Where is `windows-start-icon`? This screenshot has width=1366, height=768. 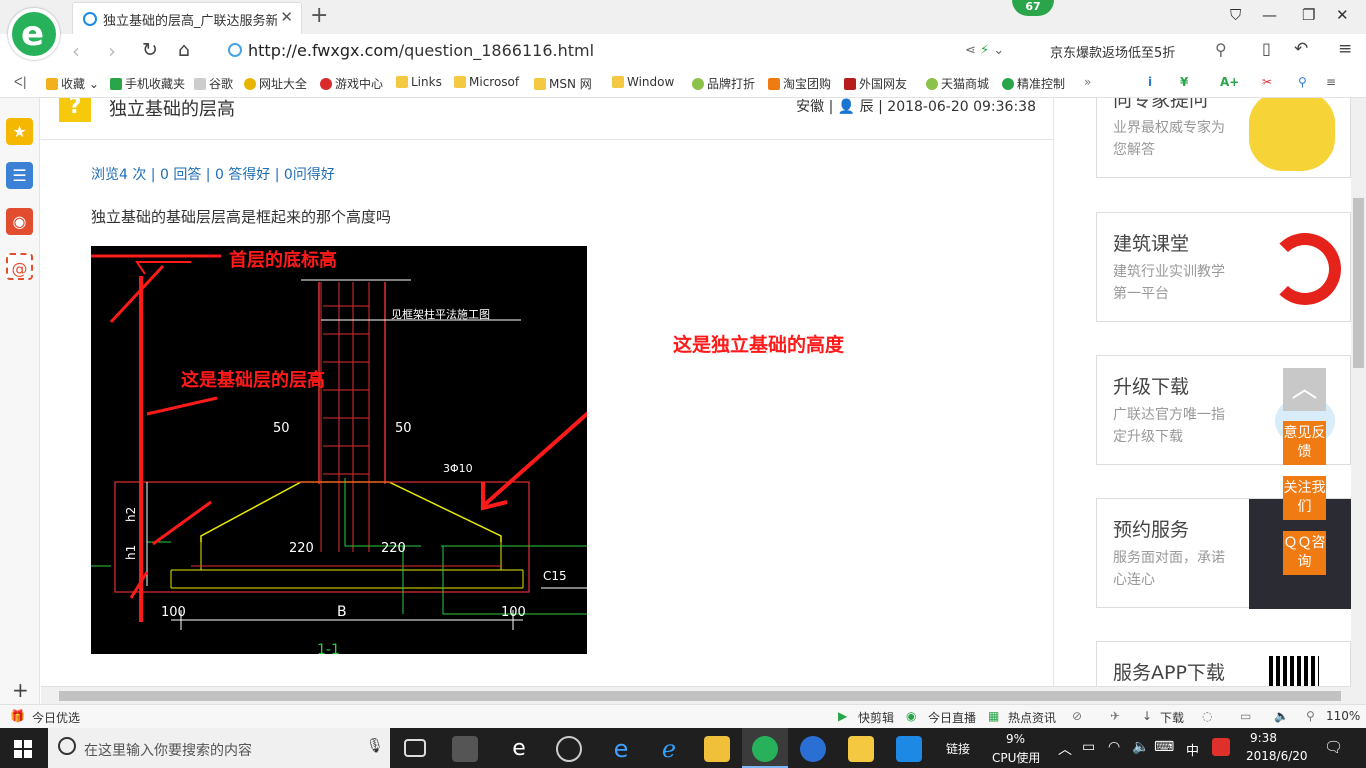
windows-start-icon is located at coordinates (23, 749).